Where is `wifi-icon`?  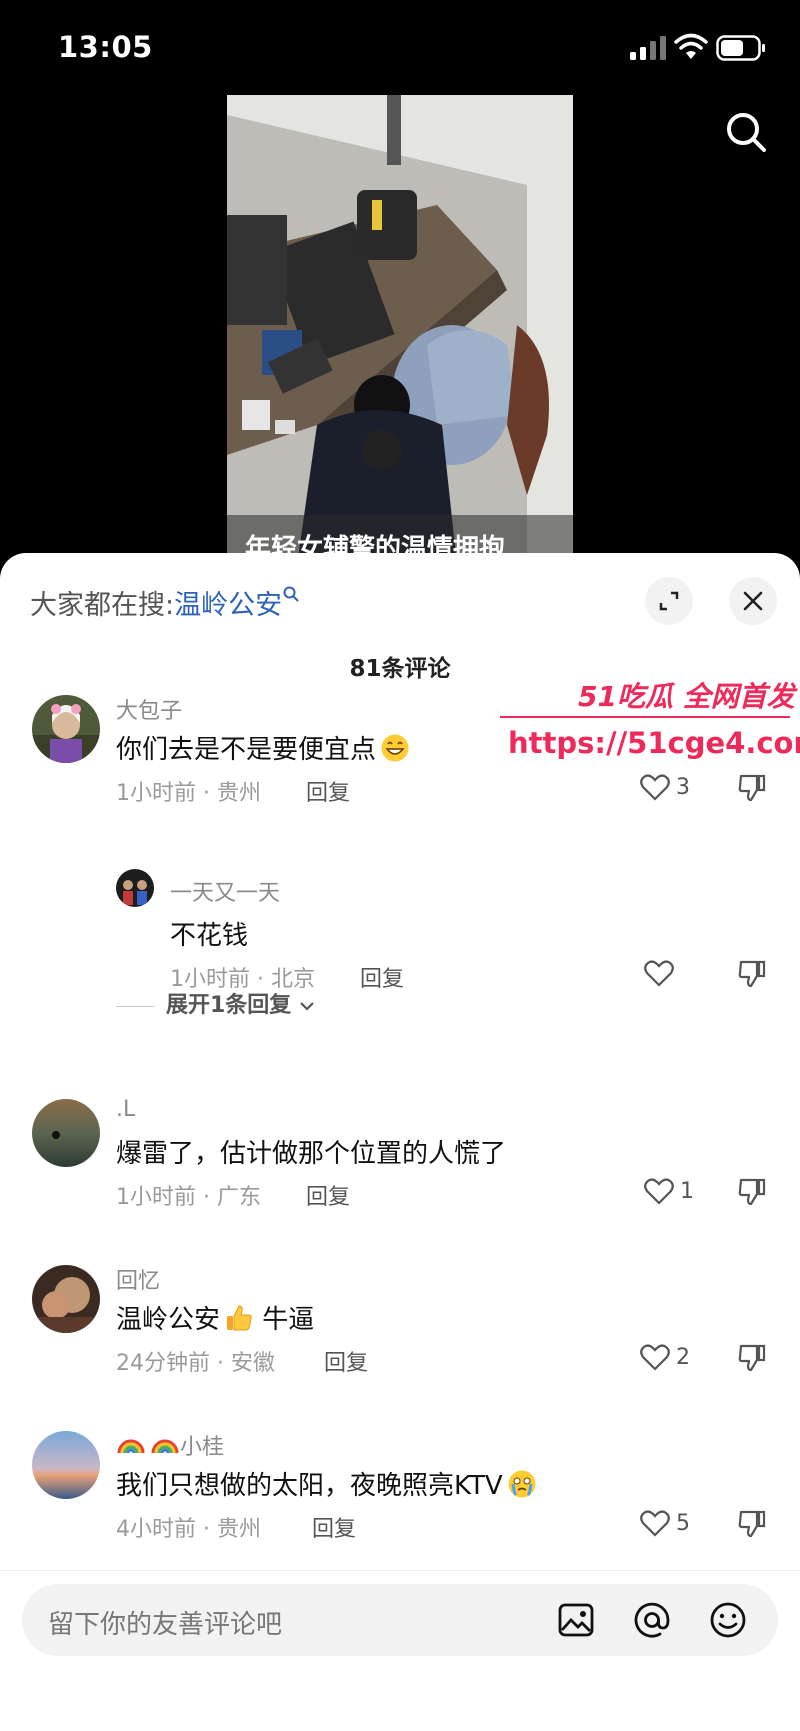
wifi-icon is located at coordinates (691, 46).